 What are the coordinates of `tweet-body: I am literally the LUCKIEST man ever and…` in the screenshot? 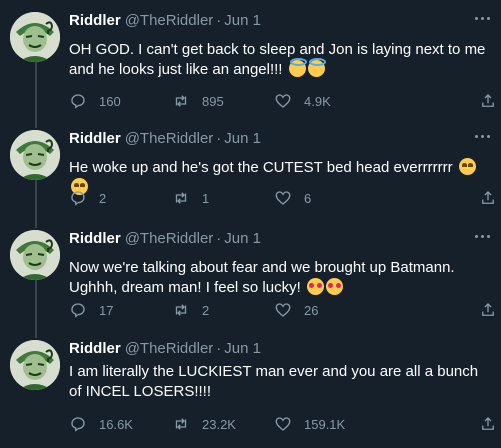 It's located at (274, 381).